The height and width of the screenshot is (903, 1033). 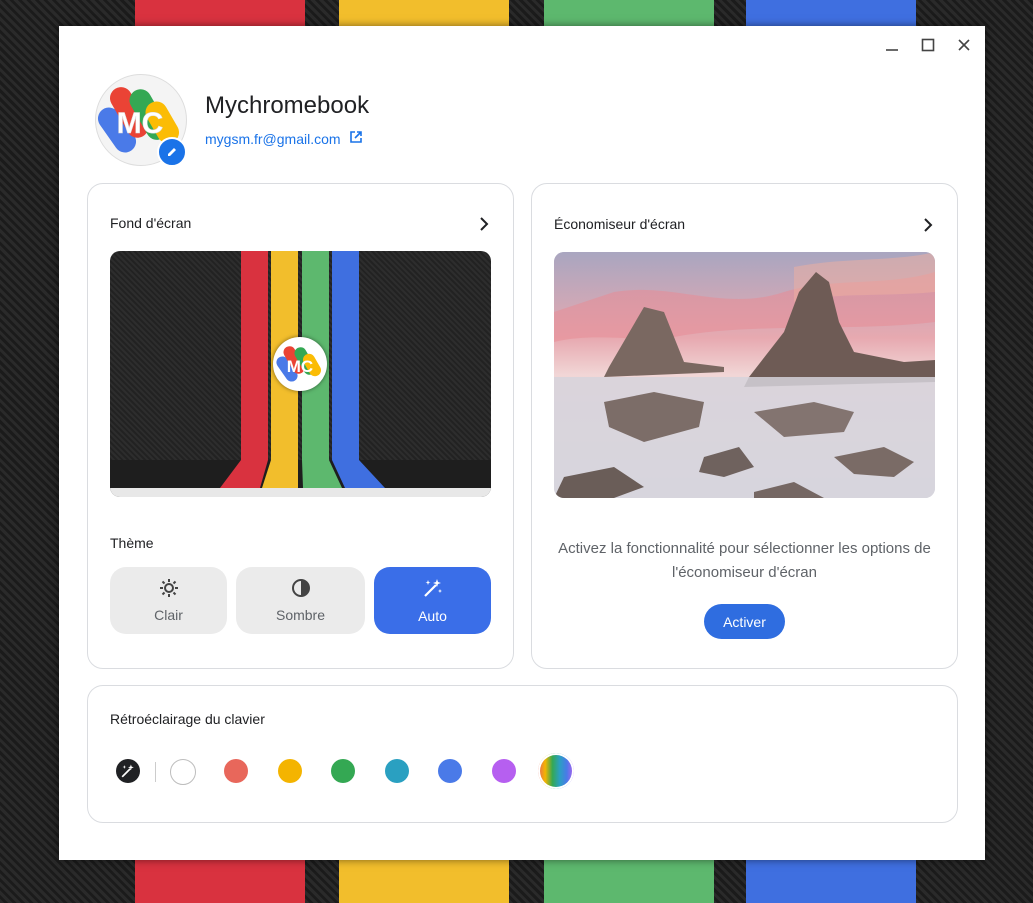 I want to click on account-link: mygsm.fr@gmail.com, so click(x=284, y=138).